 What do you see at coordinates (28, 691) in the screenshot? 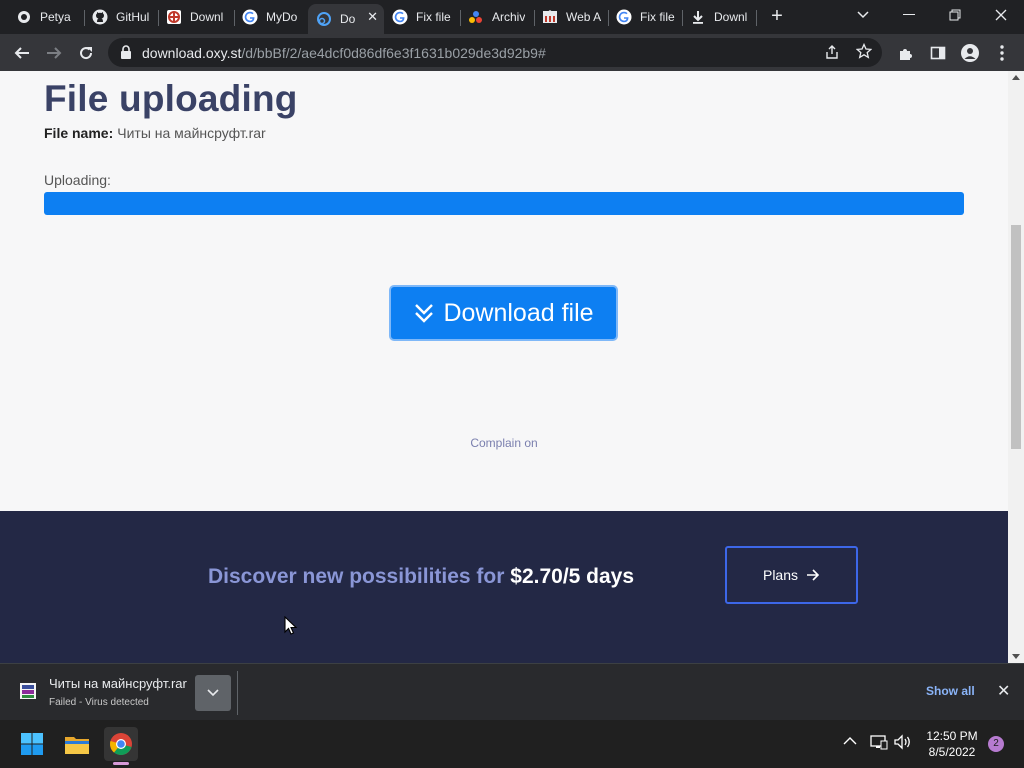
I see `rar-file-icon` at bounding box center [28, 691].